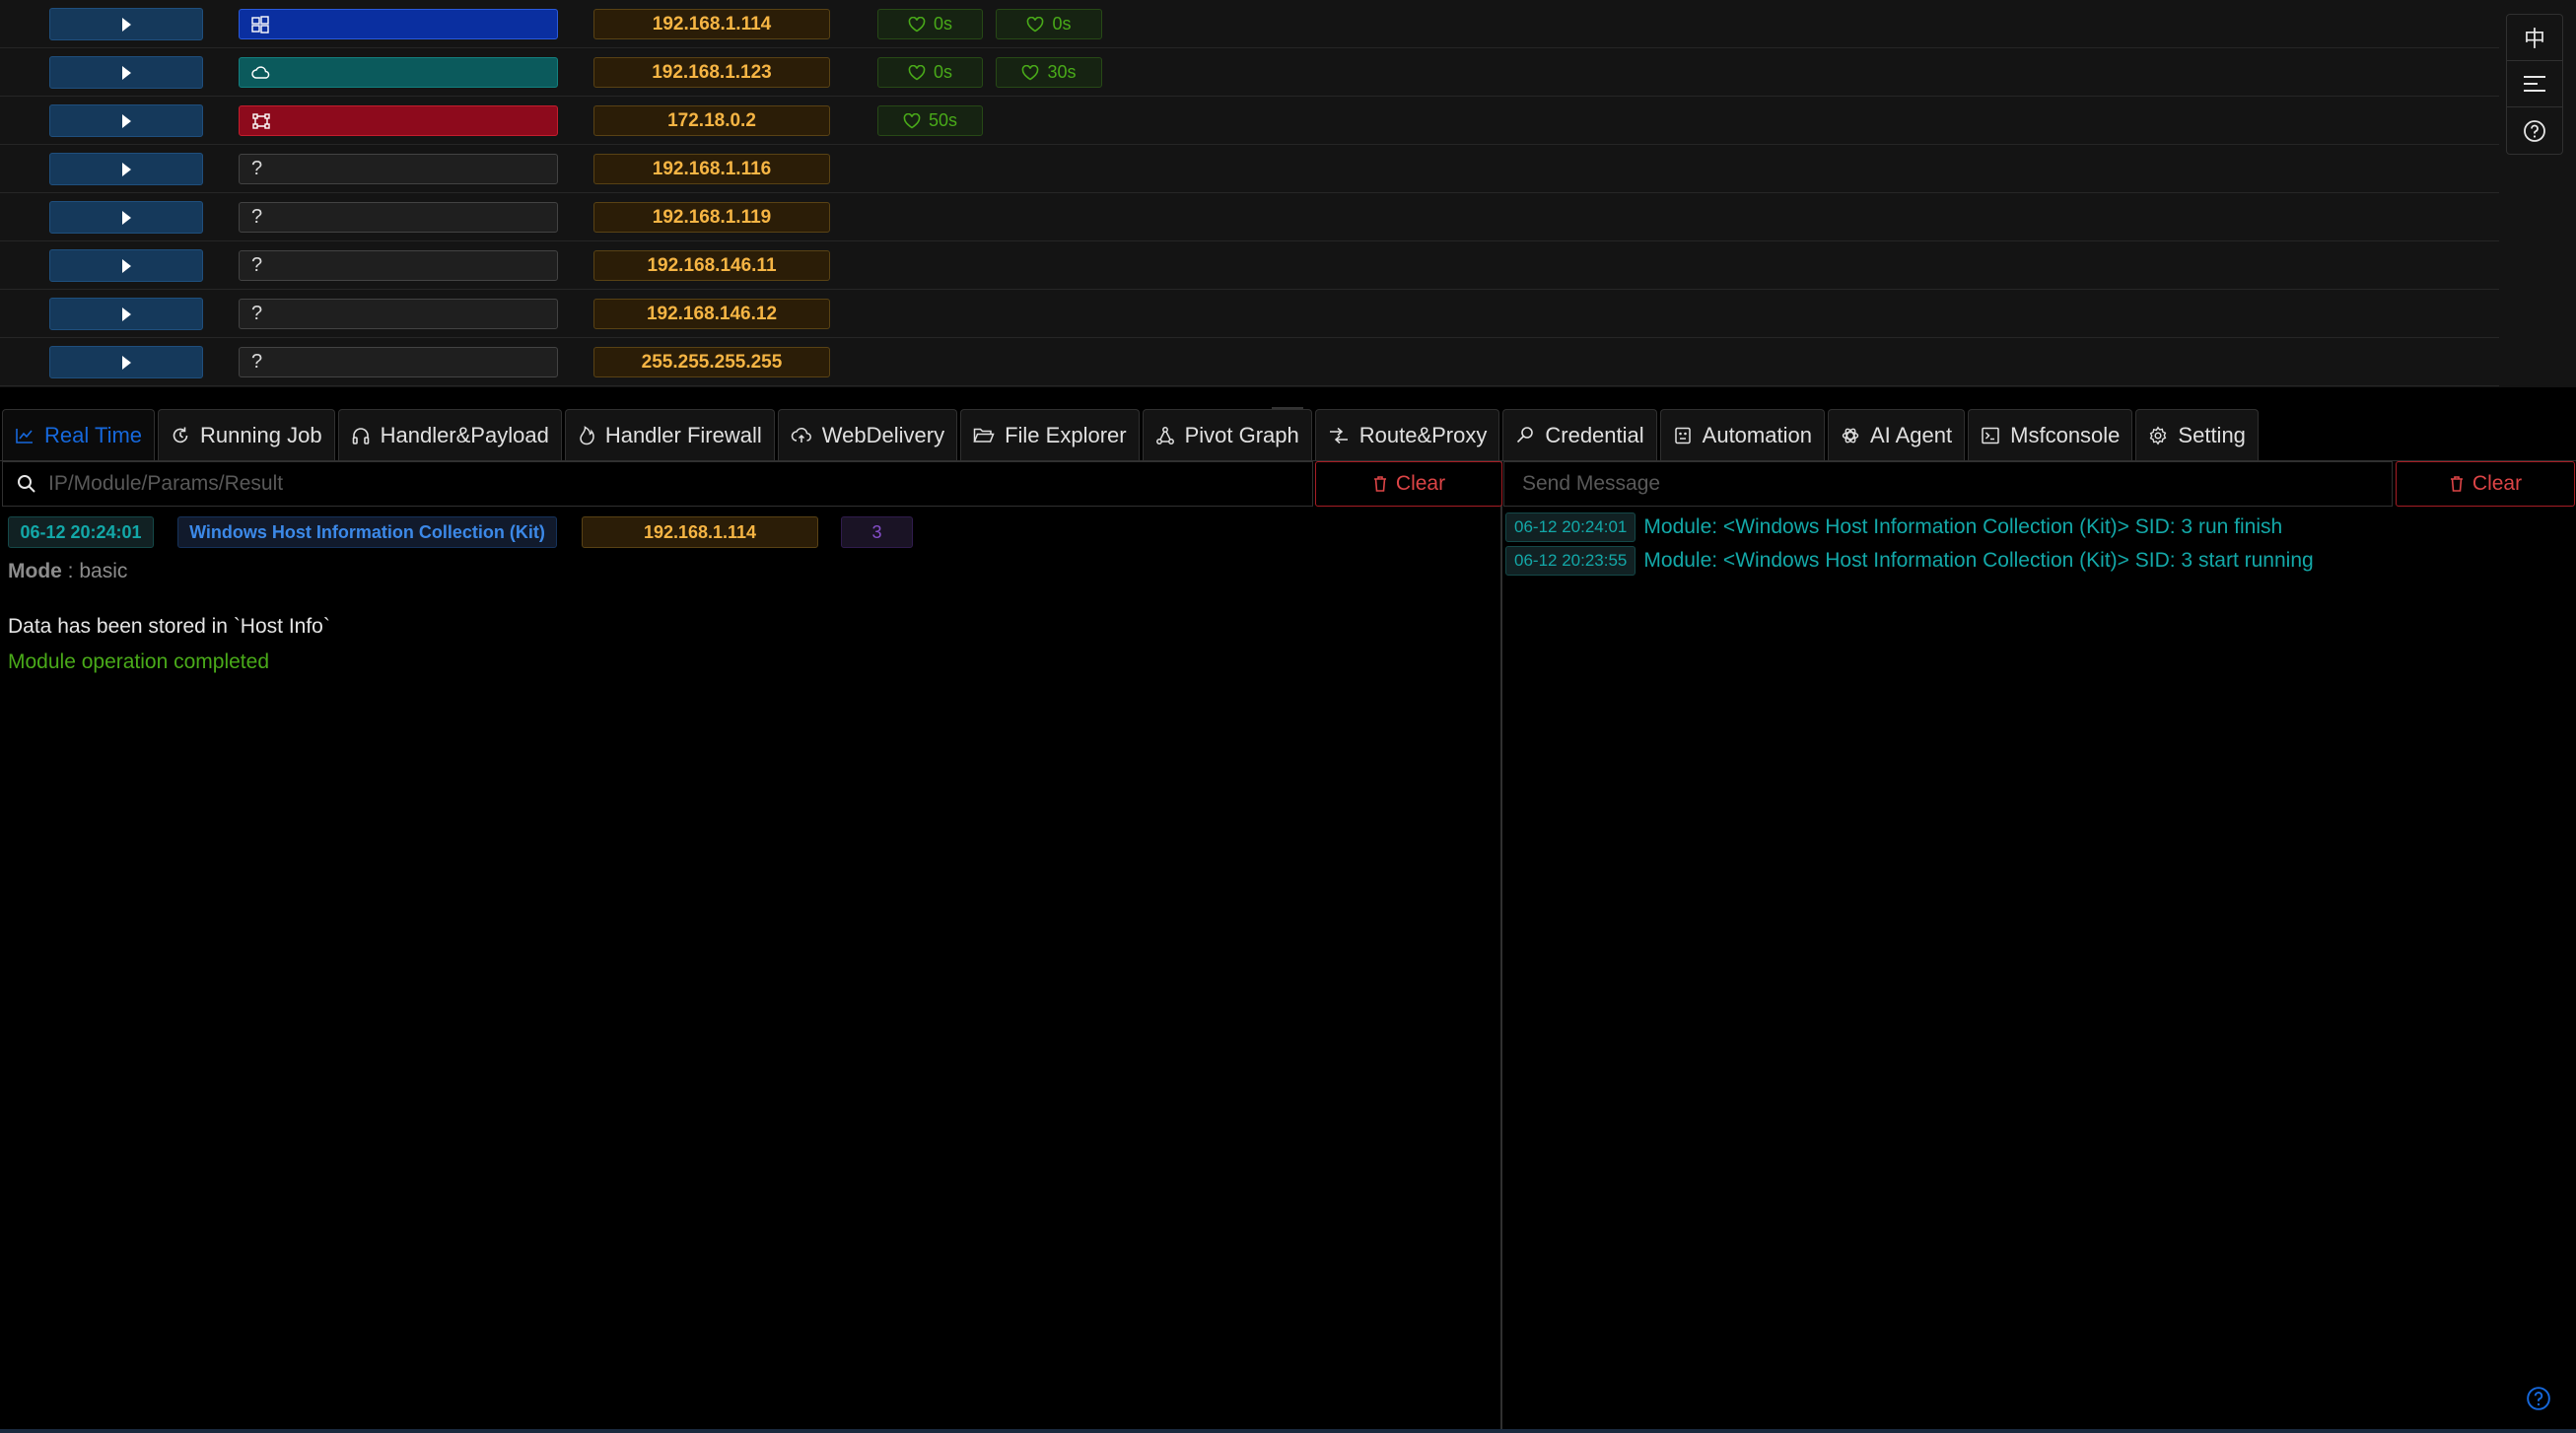  Describe the element at coordinates (711, 217) in the screenshot. I see `host-ip-tag: 192.168.1.119` at that location.